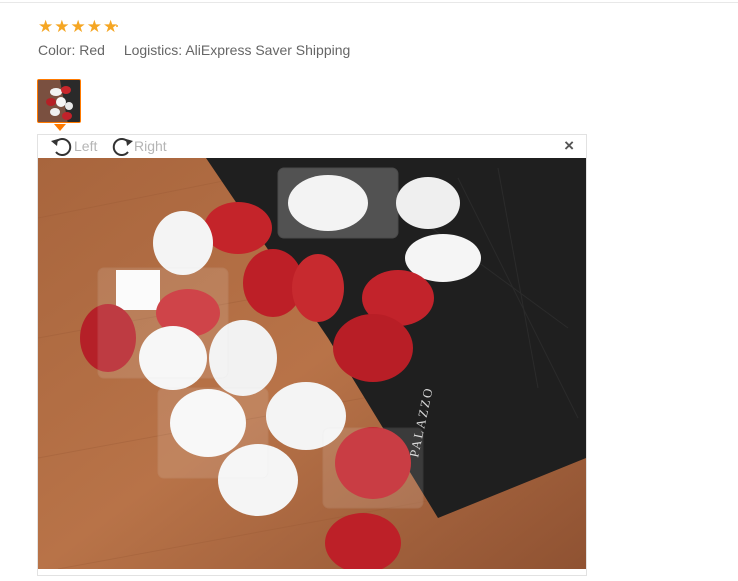  Describe the element at coordinates (312, 146) in the screenshot. I see `viewer-toolbar: Left Right ×` at that location.